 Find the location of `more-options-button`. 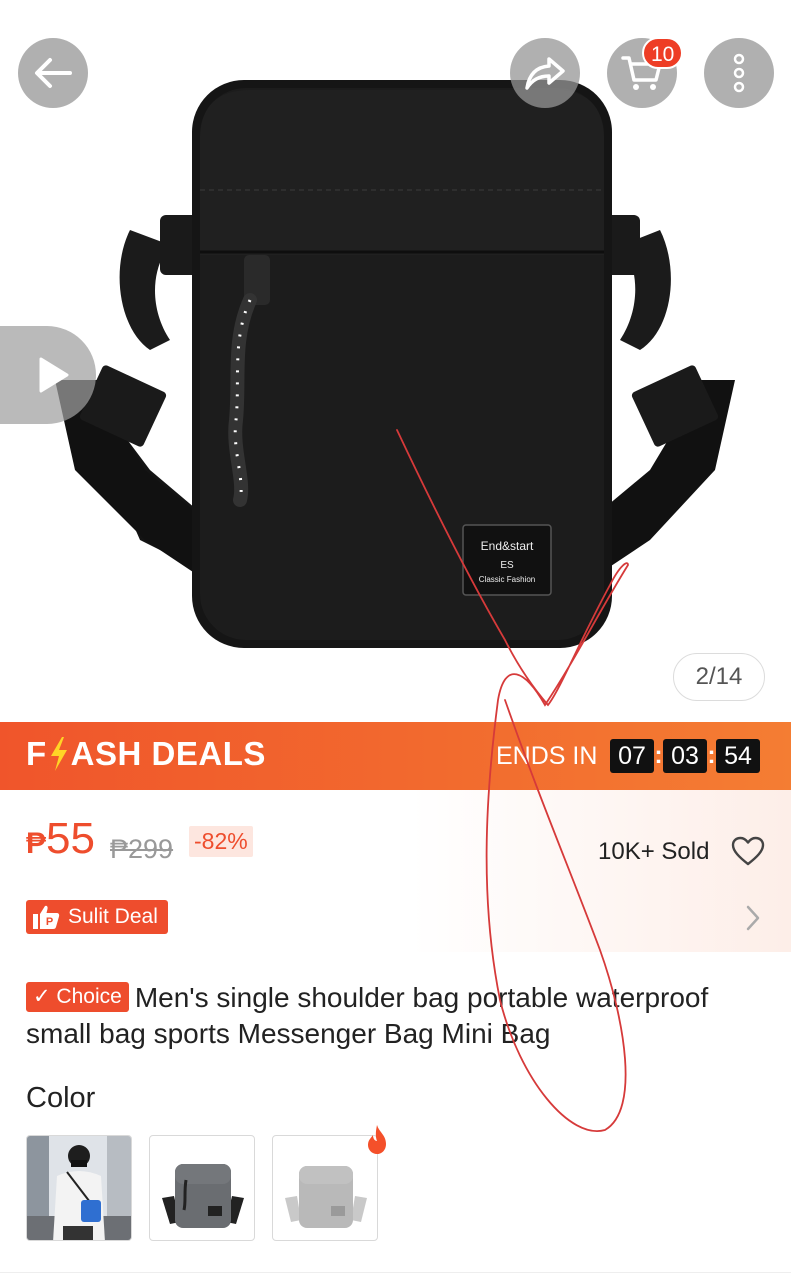

more-options-button is located at coordinates (739, 73).